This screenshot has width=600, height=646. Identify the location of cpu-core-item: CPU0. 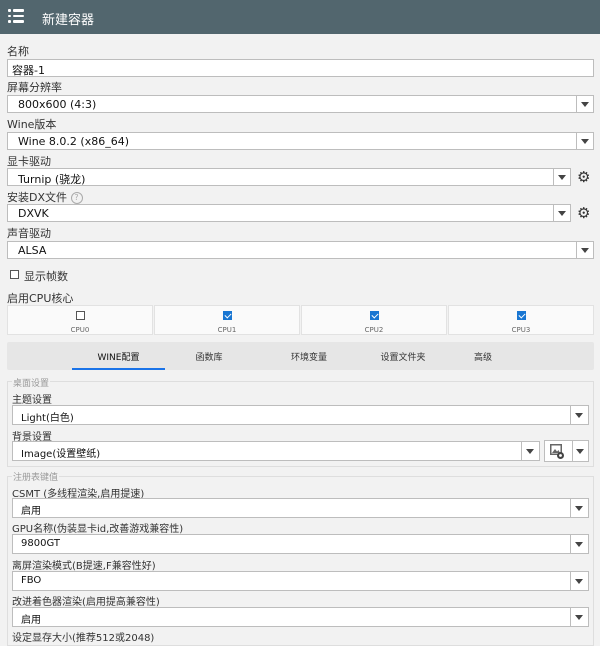
(80, 320).